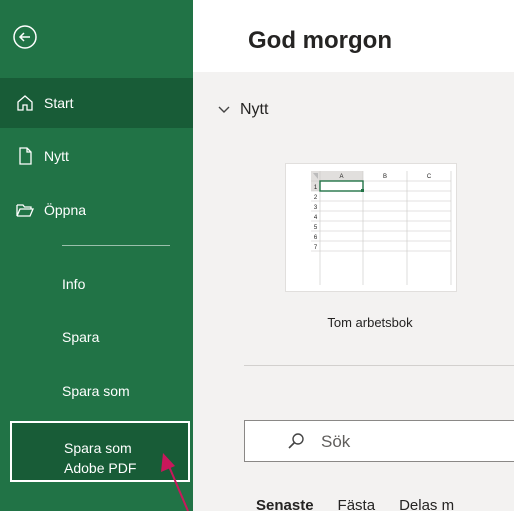  What do you see at coordinates (96, 156) in the screenshot?
I see `sidebar-item-nytt: Nytt` at bounding box center [96, 156].